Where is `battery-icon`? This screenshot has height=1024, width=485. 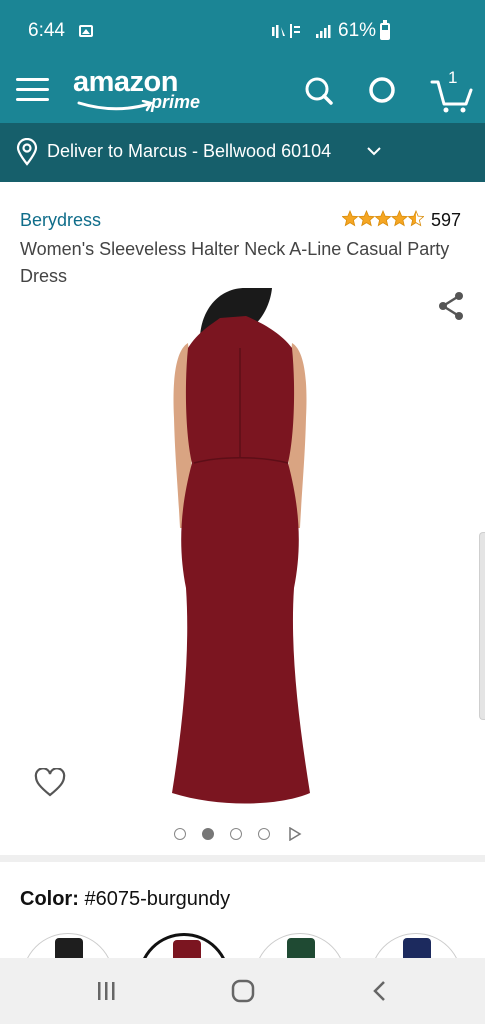
battery-icon is located at coordinates (385, 30).